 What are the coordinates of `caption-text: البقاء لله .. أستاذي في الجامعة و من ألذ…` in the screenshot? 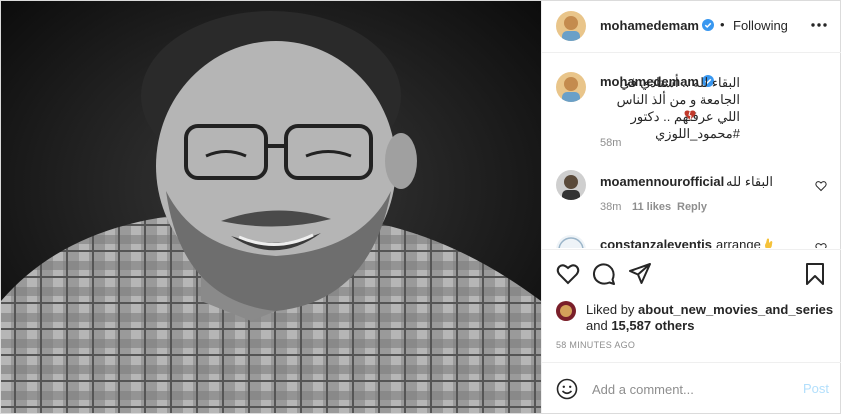 It's located at (678, 108).